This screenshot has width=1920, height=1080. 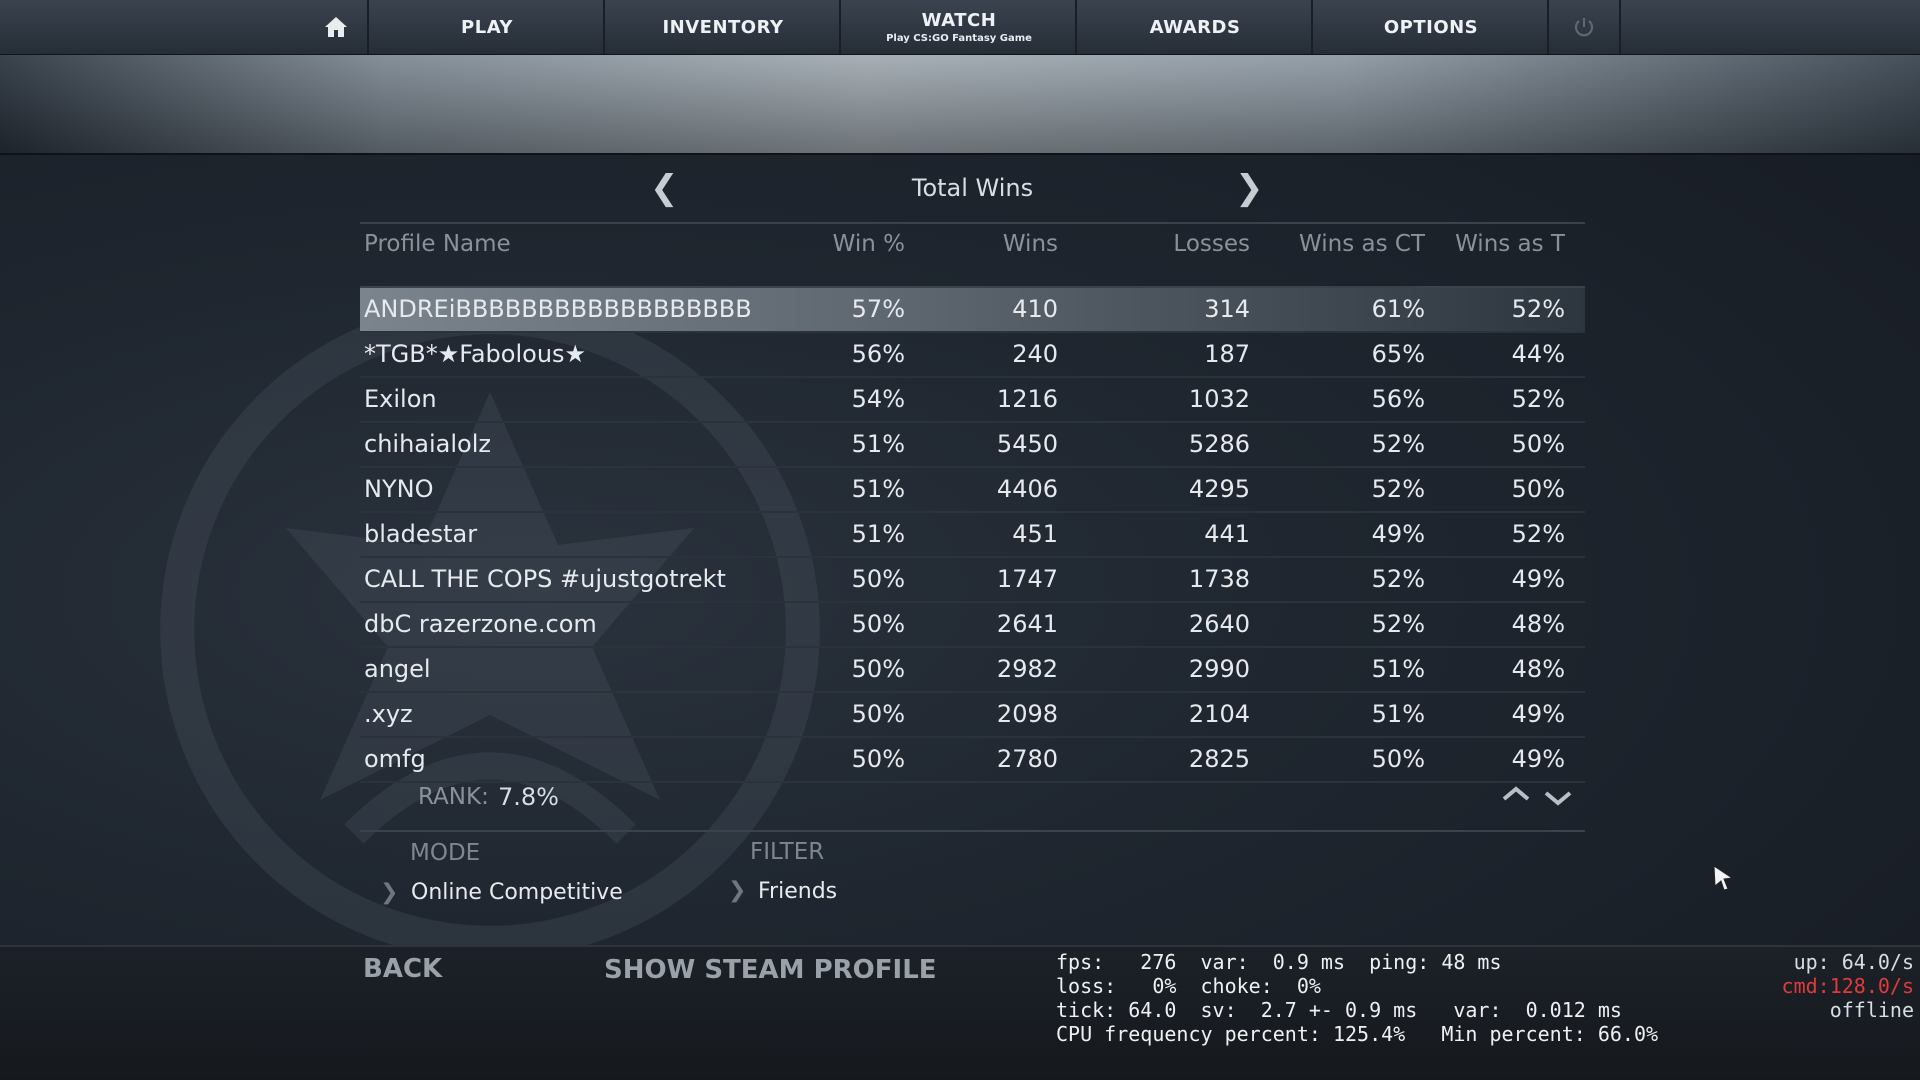 What do you see at coordinates (972, 715) in the screenshot?
I see `table-row: .xyz 50% 2098 2104 51% 49%` at bounding box center [972, 715].